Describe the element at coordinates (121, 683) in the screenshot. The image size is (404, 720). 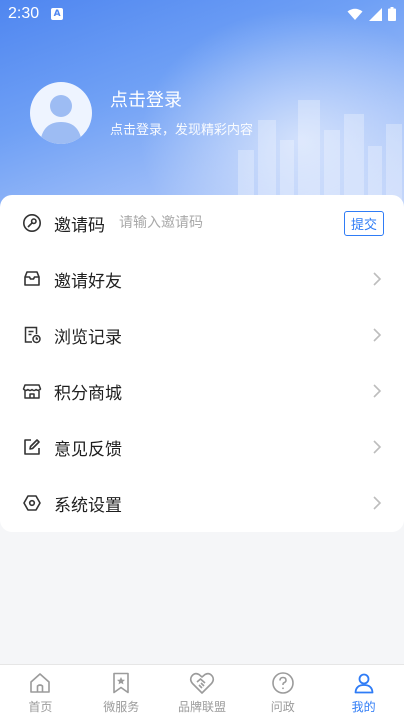
I see `bookmark-star-icon` at that location.